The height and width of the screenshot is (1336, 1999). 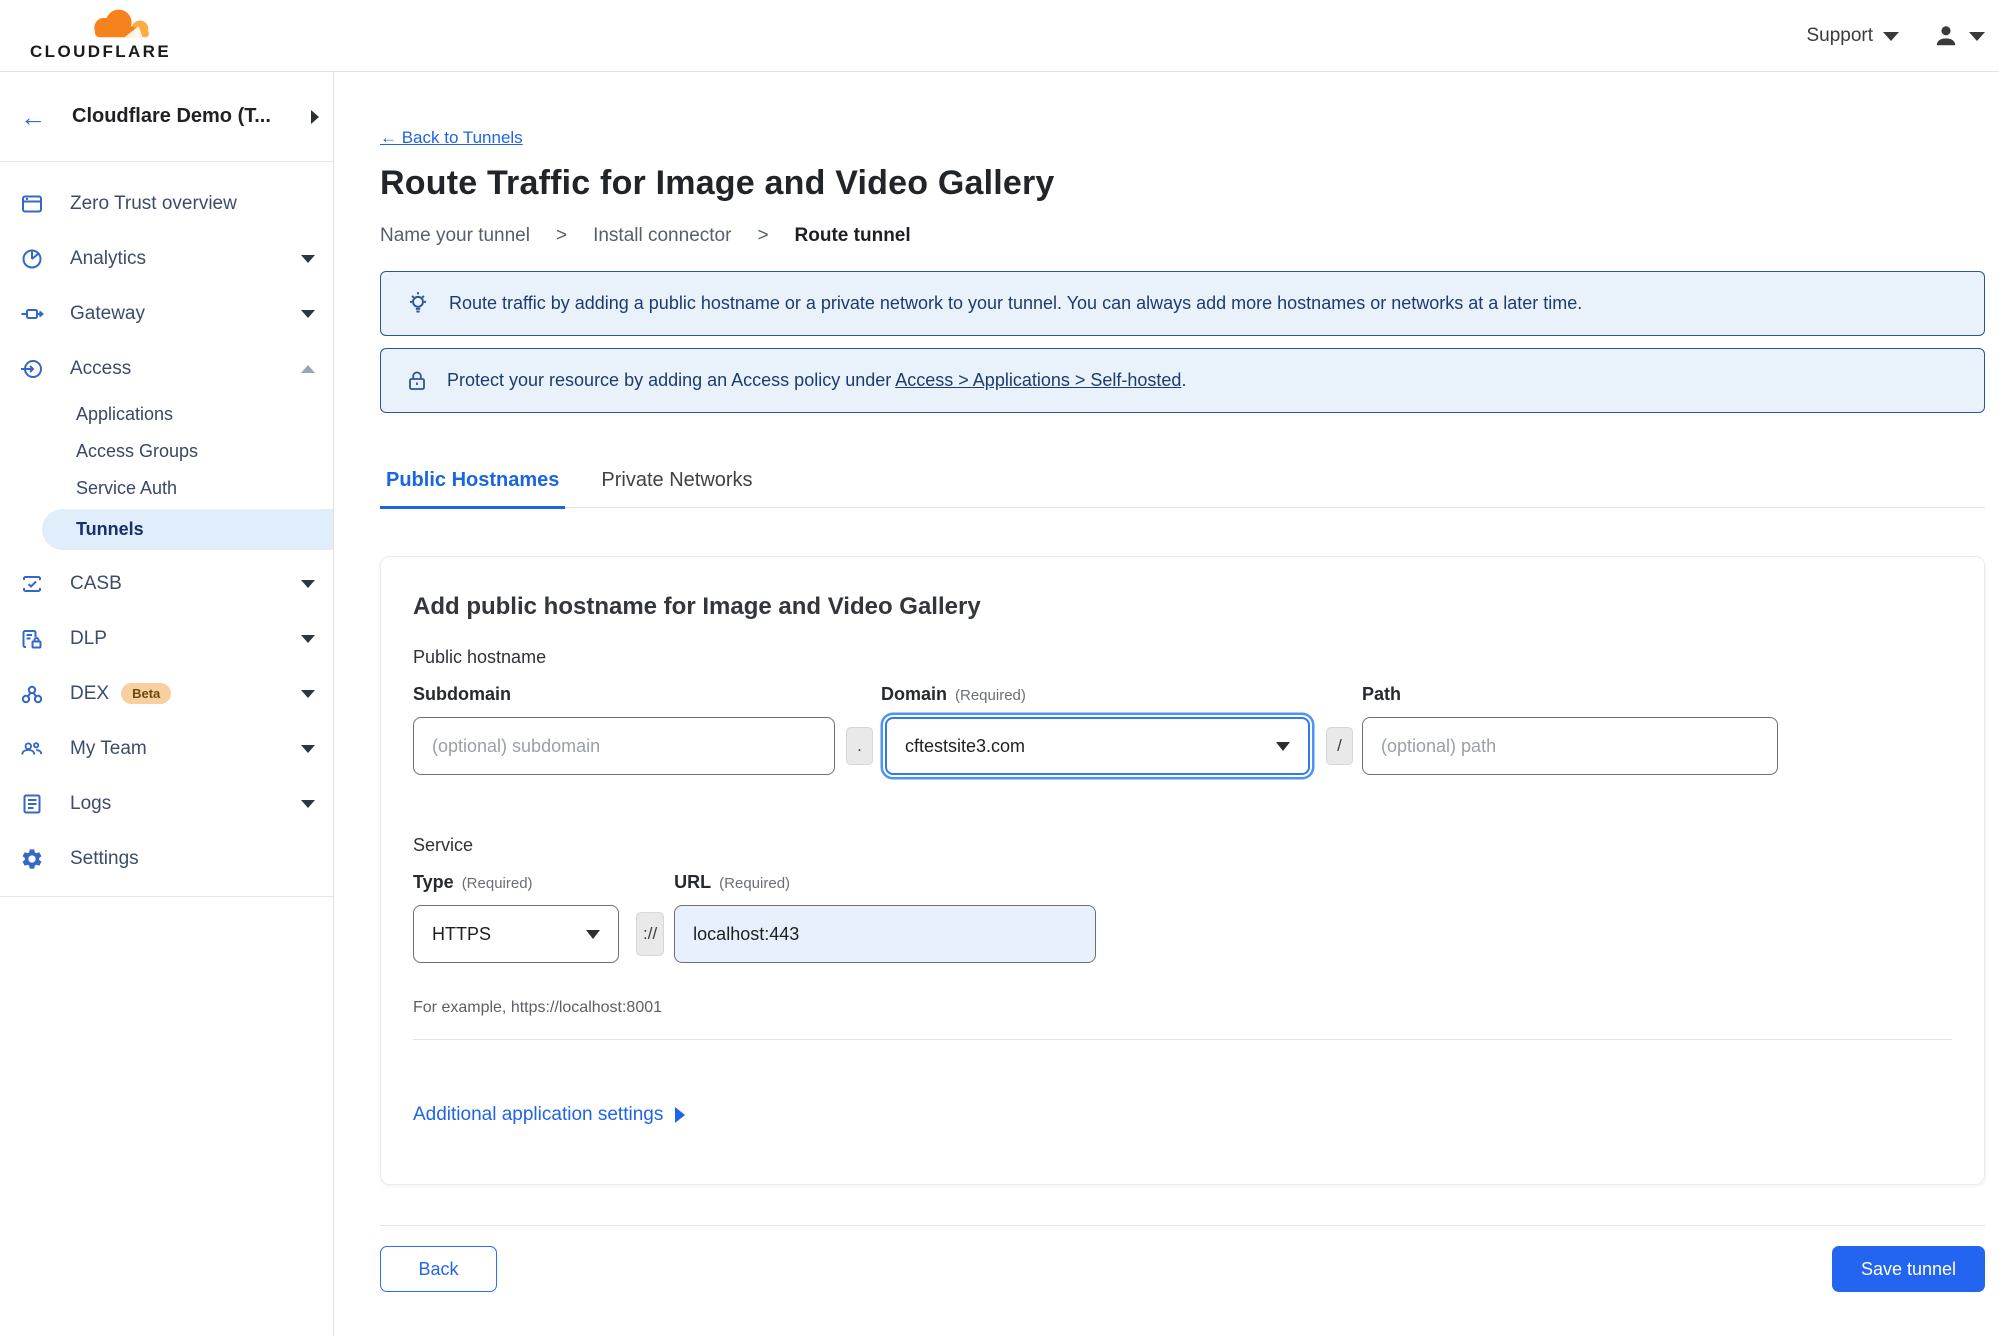 What do you see at coordinates (315, 116) in the screenshot?
I see `chevron-right-icon` at bounding box center [315, 116].